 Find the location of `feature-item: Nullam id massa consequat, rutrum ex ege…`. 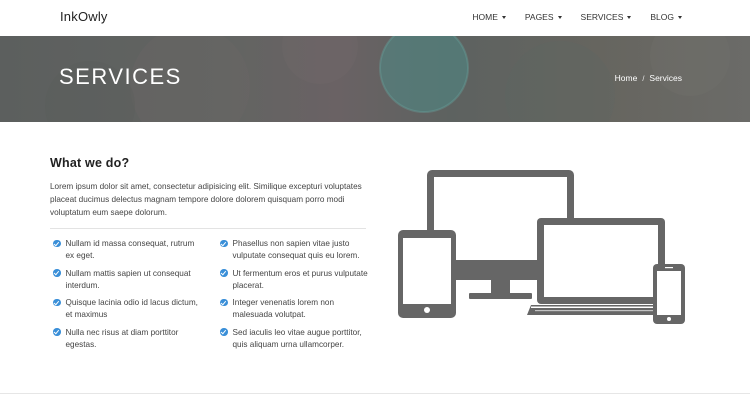

feature-item: Nullam id massa consequat, rutrum ex ege… is located at coordinates (128, 253).